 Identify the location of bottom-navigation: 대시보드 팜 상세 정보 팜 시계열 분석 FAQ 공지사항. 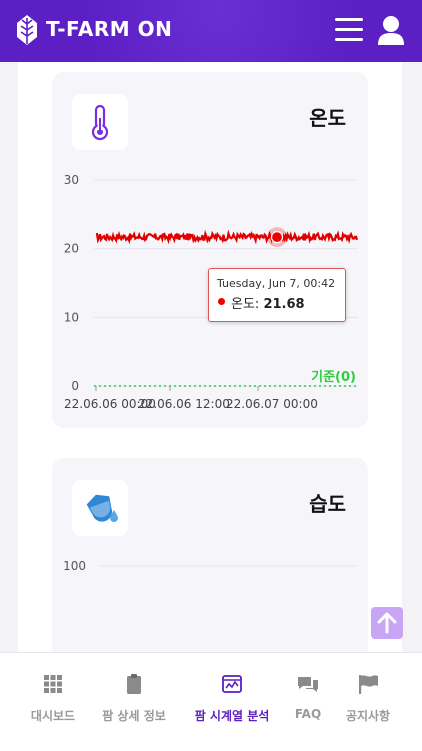
(211, 701).